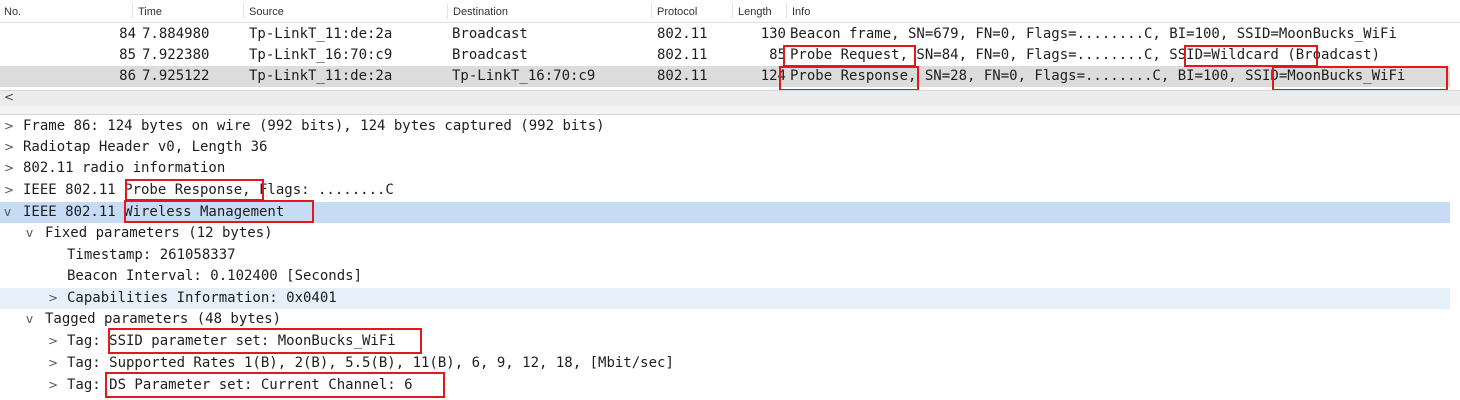  Describe the element at coordinates (321, 55) in the screenshot. I see `packet-source: Tp-LinkT_16:70:c9` at that location.